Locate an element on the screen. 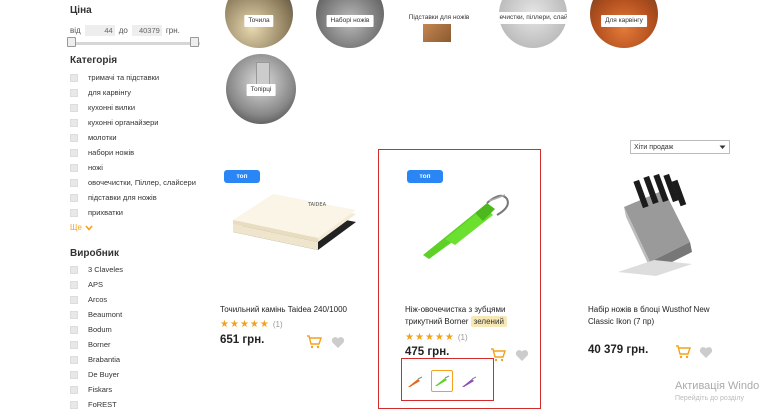  category-circle-sharpeners: Точила is located at coordinates (259, 24).